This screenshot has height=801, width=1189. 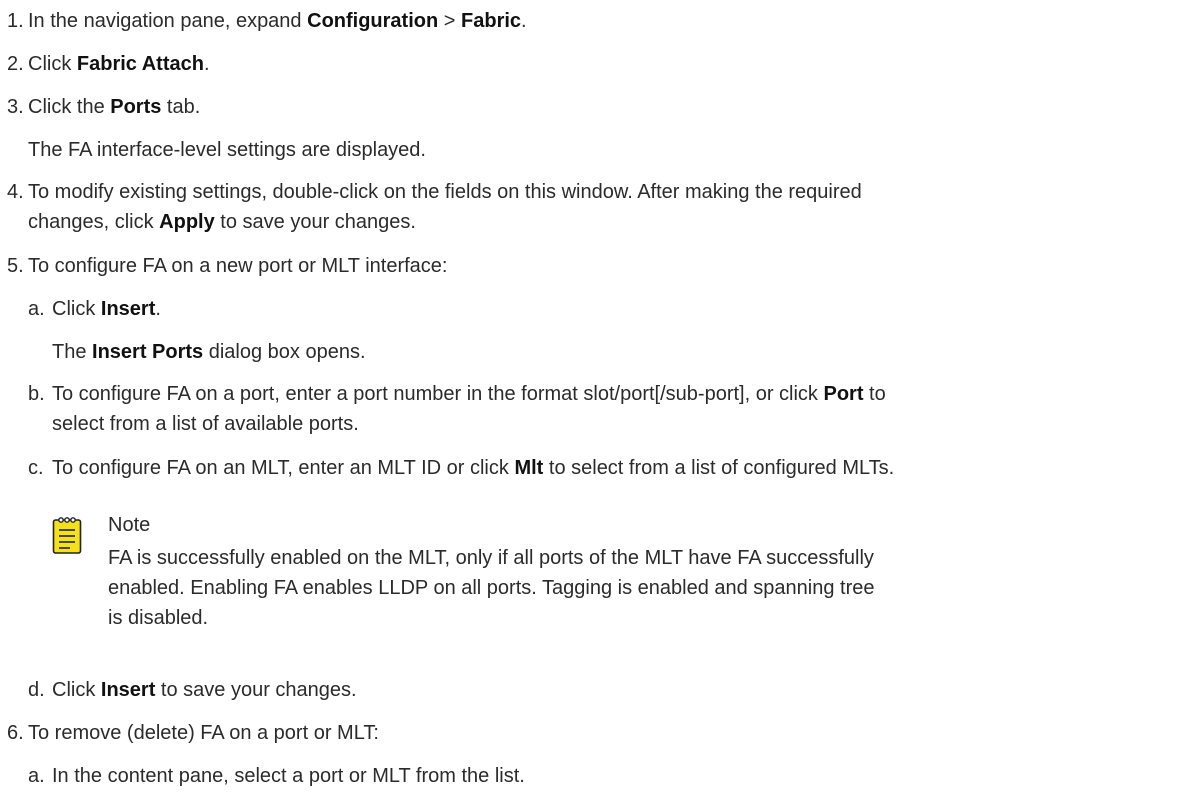 I want to click on insert-ports-term: Insert Ports, so click(x=148, y=352).